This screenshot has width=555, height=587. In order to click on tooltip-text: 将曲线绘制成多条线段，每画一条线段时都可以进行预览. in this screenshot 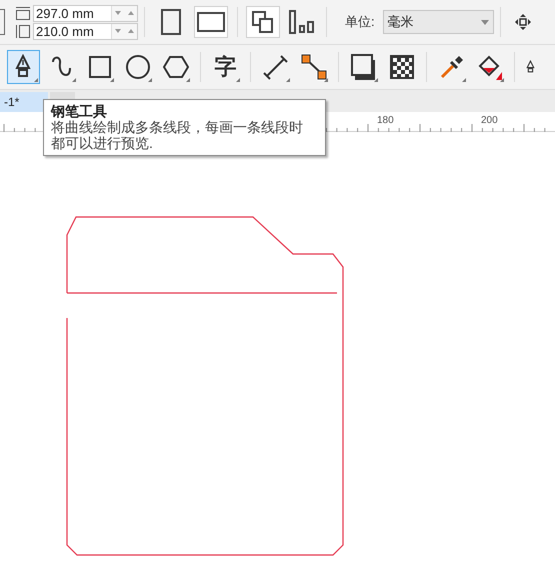, I will do `click(177, 135)`.